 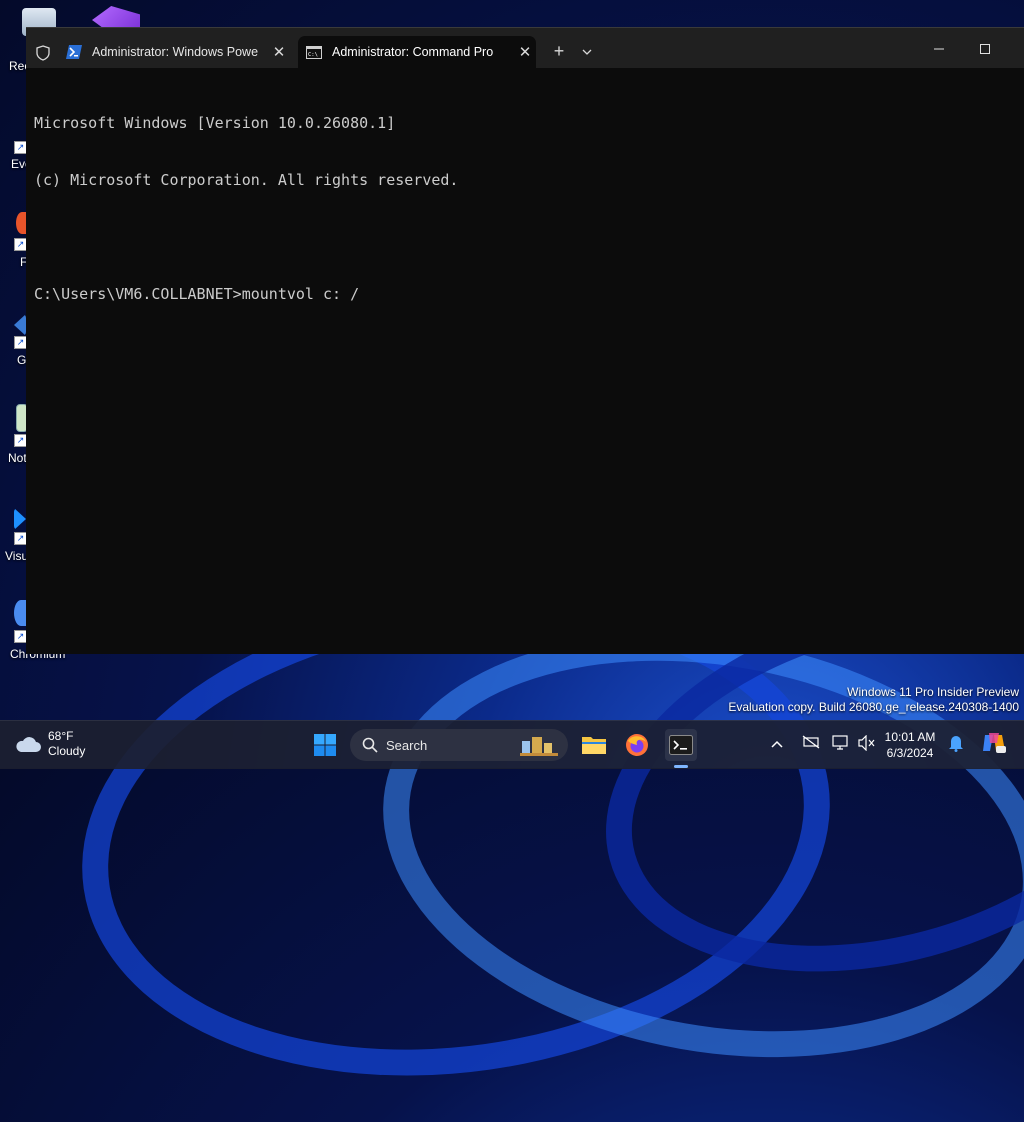 I want to click on tab-label: Administrator: Command Pro, so click(x=413, y=52).